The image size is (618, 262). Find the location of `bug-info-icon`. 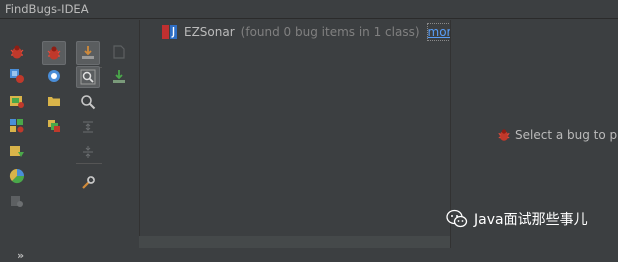

bug-info-icon is located at coordinates (54, 76).